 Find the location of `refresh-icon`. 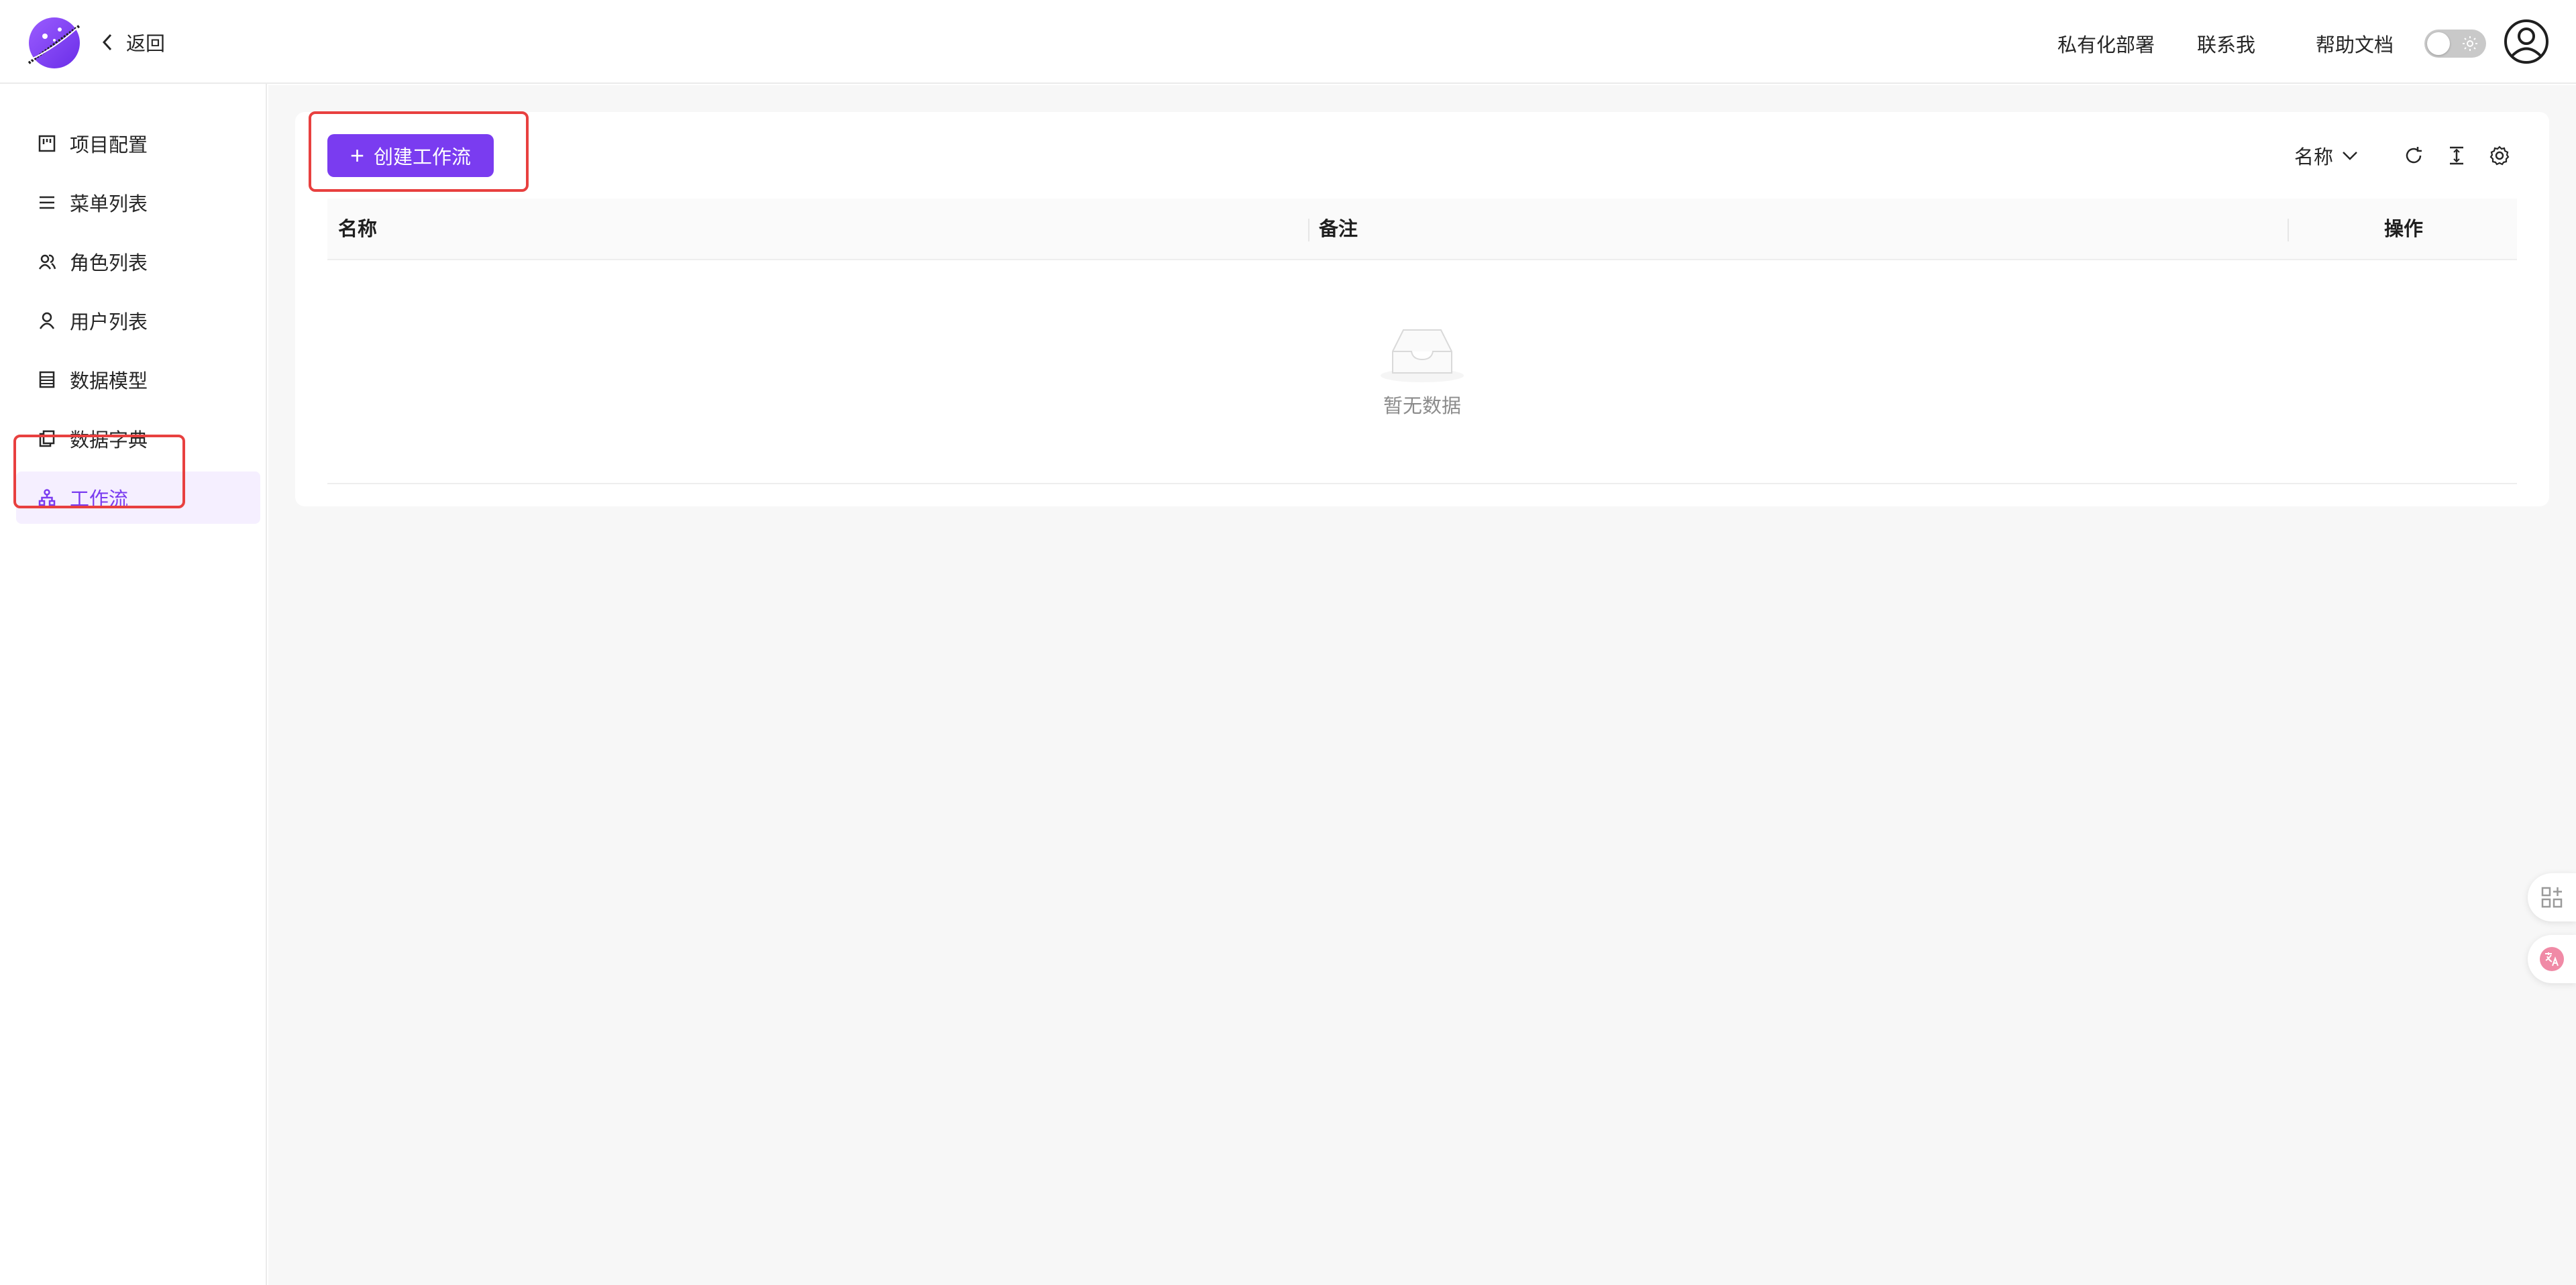

refresh-icon is located at coordinates (2414, 155).